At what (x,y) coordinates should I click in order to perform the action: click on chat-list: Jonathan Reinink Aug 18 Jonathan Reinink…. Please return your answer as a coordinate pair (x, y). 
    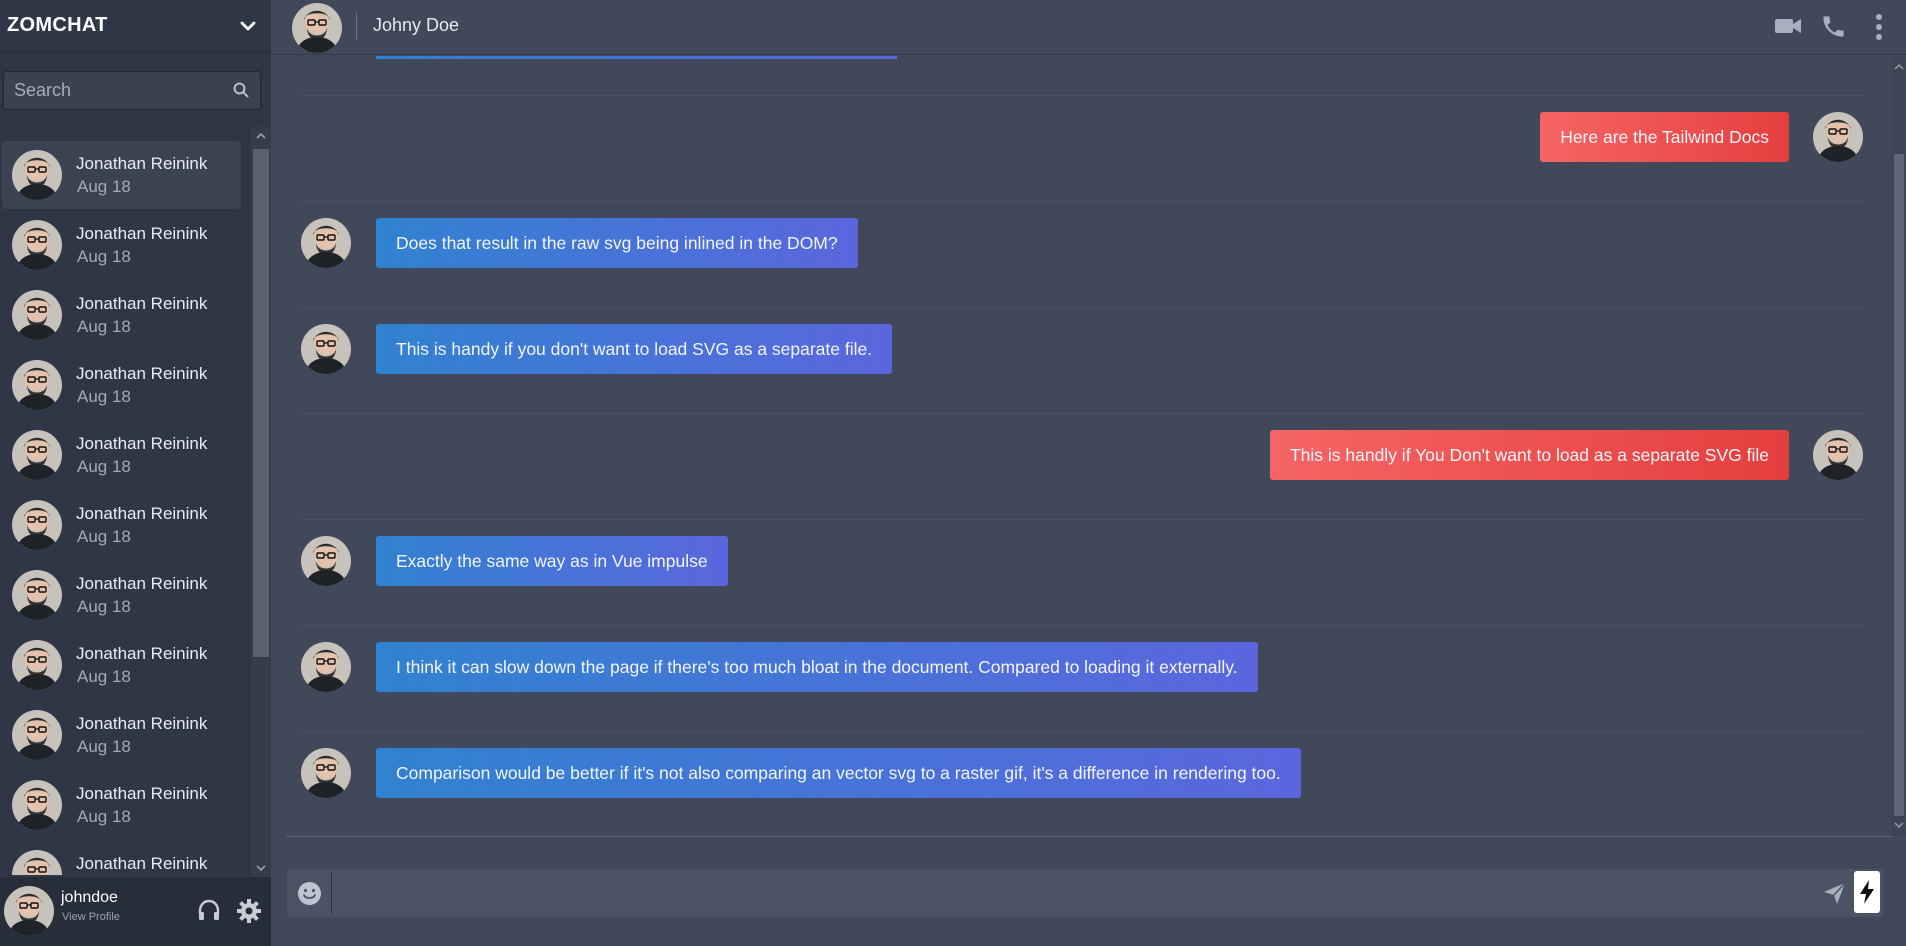
    Looking at the image, I should click on (125, 507).